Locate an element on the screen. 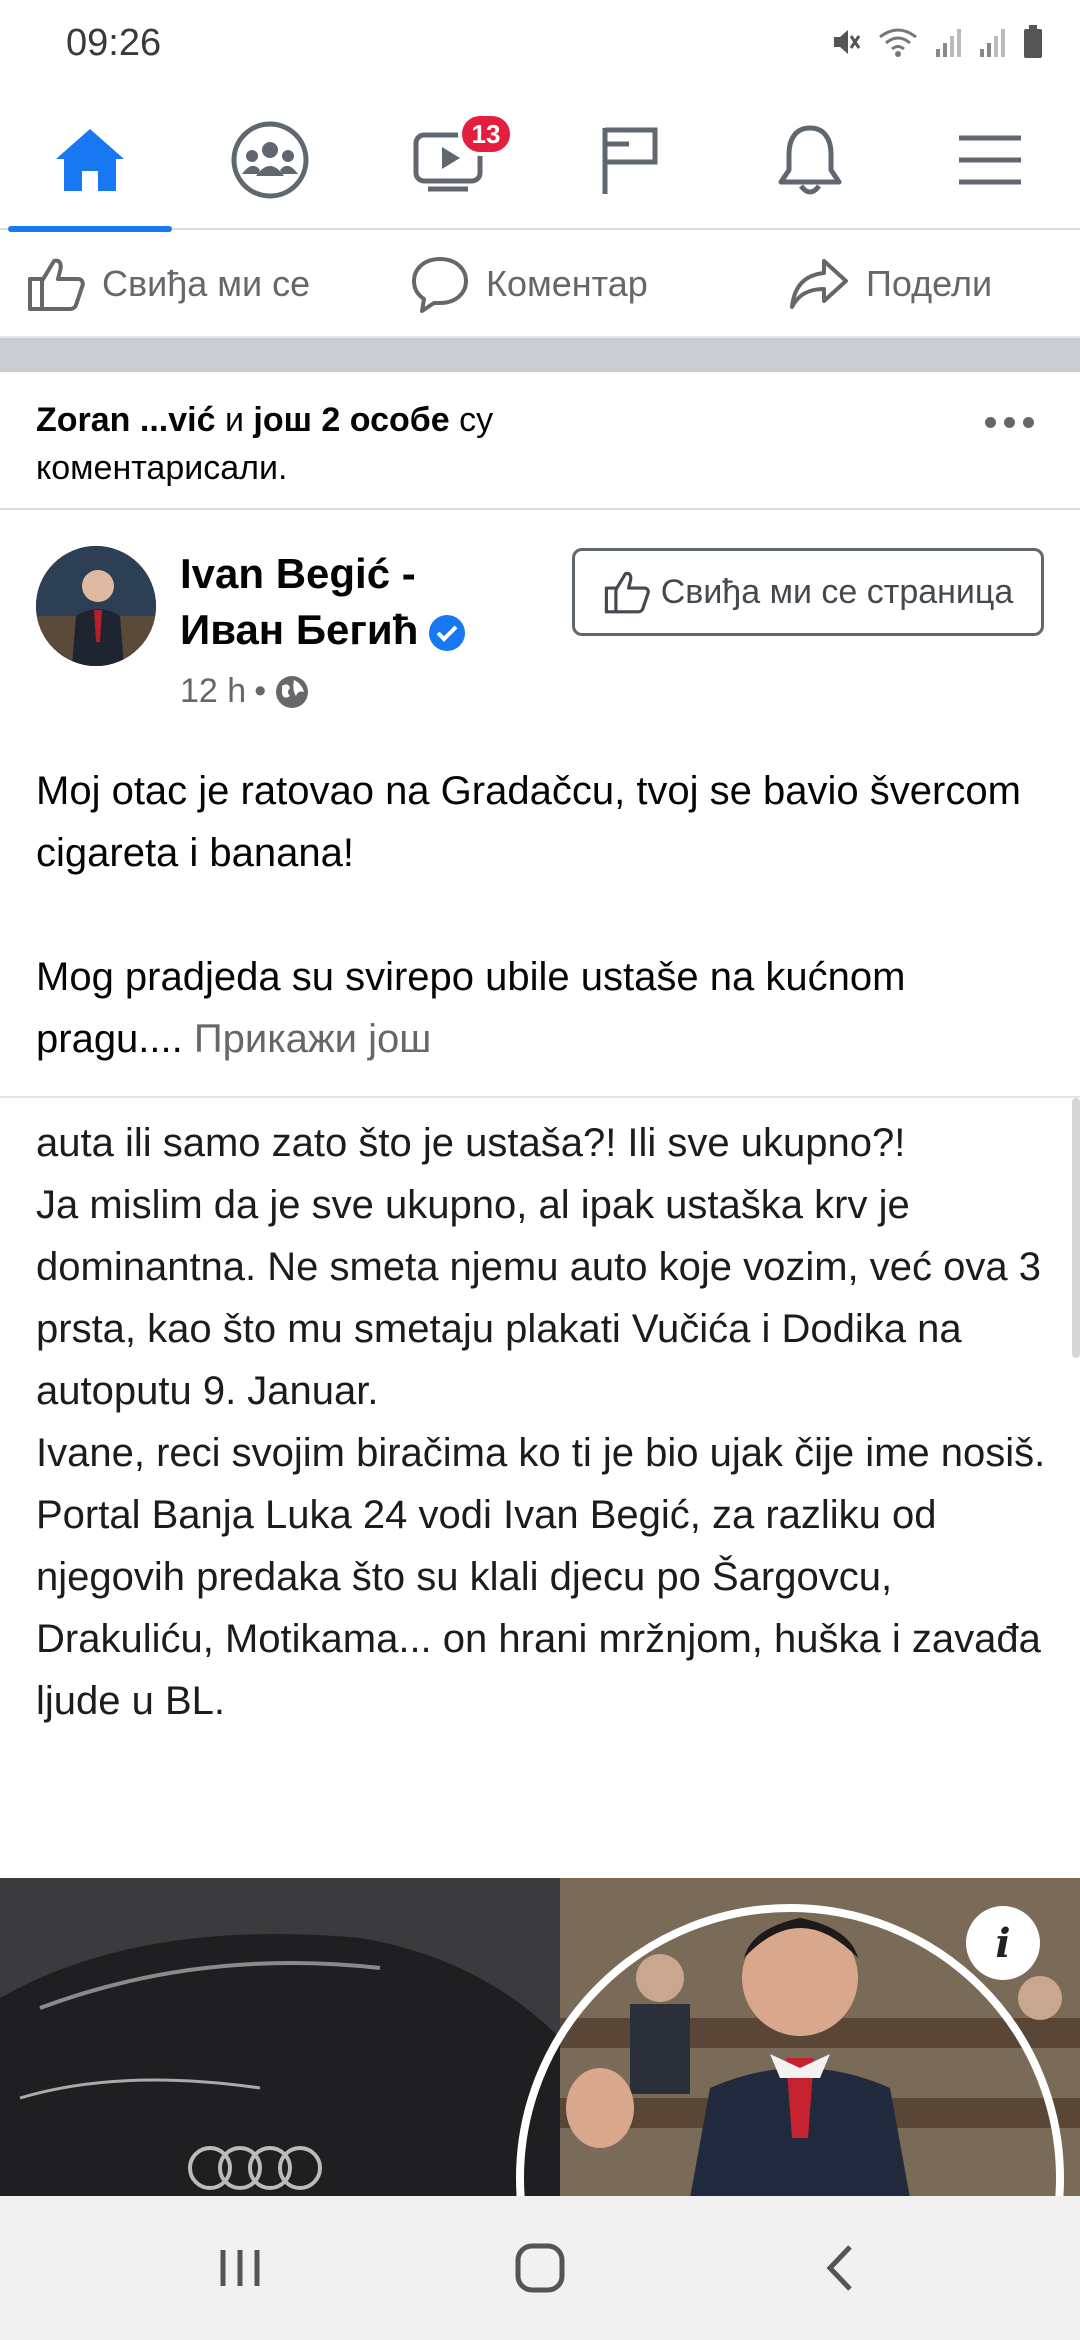 The width and height of the screenshot is (1080, 2340). hamburger-icon is located at coordinates (990, 160).